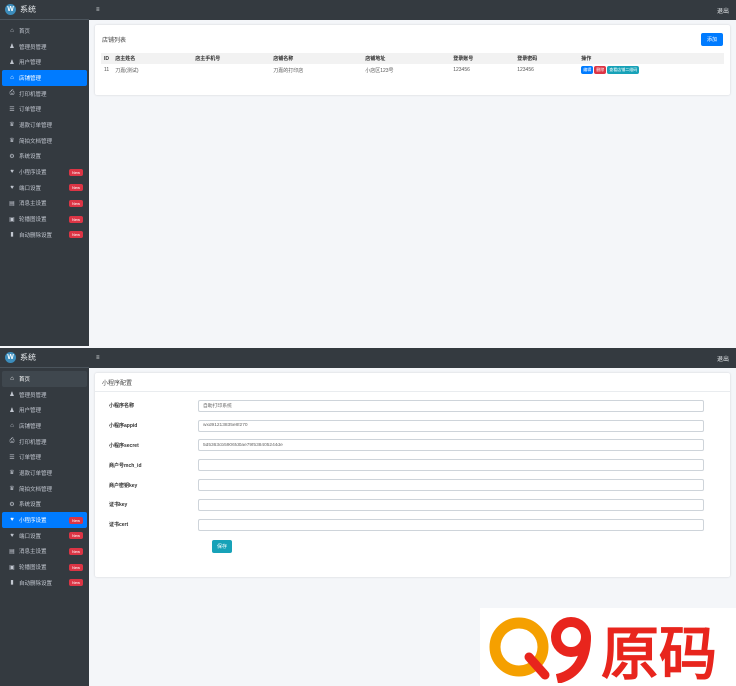 The height and width of the screenshot is (686, 736). I want to click on sidebar-item-label: 消息主设置, so click(33, 204).